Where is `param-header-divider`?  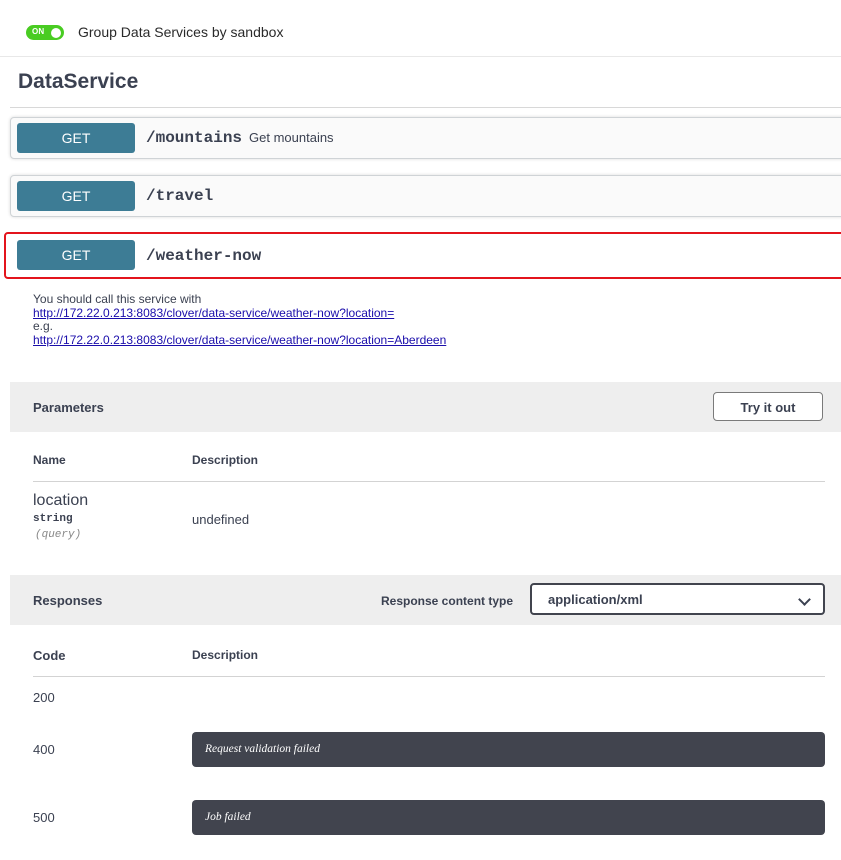
param-header-divider is located at coordinates (429, 481).